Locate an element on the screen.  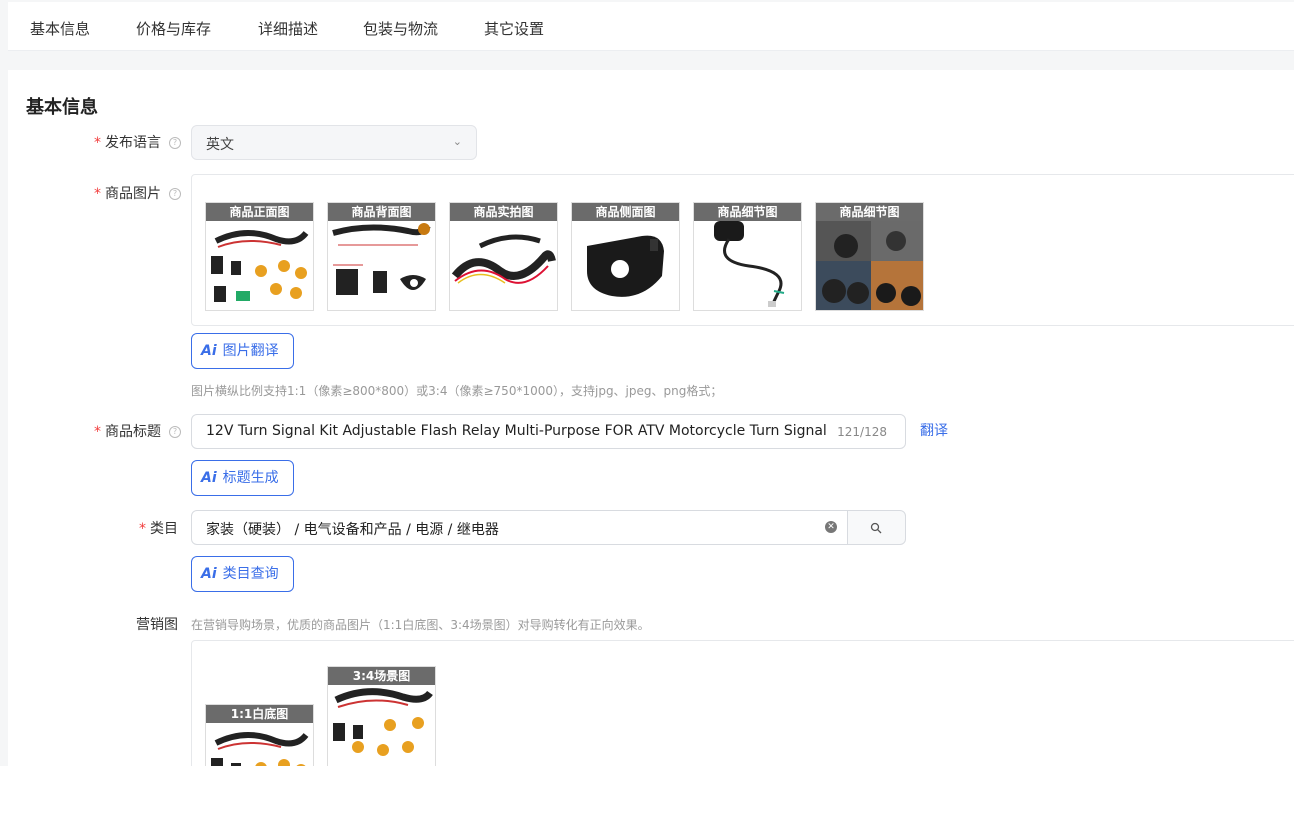
images-label-text: 商品图片 is located at coordinates (133, 194).